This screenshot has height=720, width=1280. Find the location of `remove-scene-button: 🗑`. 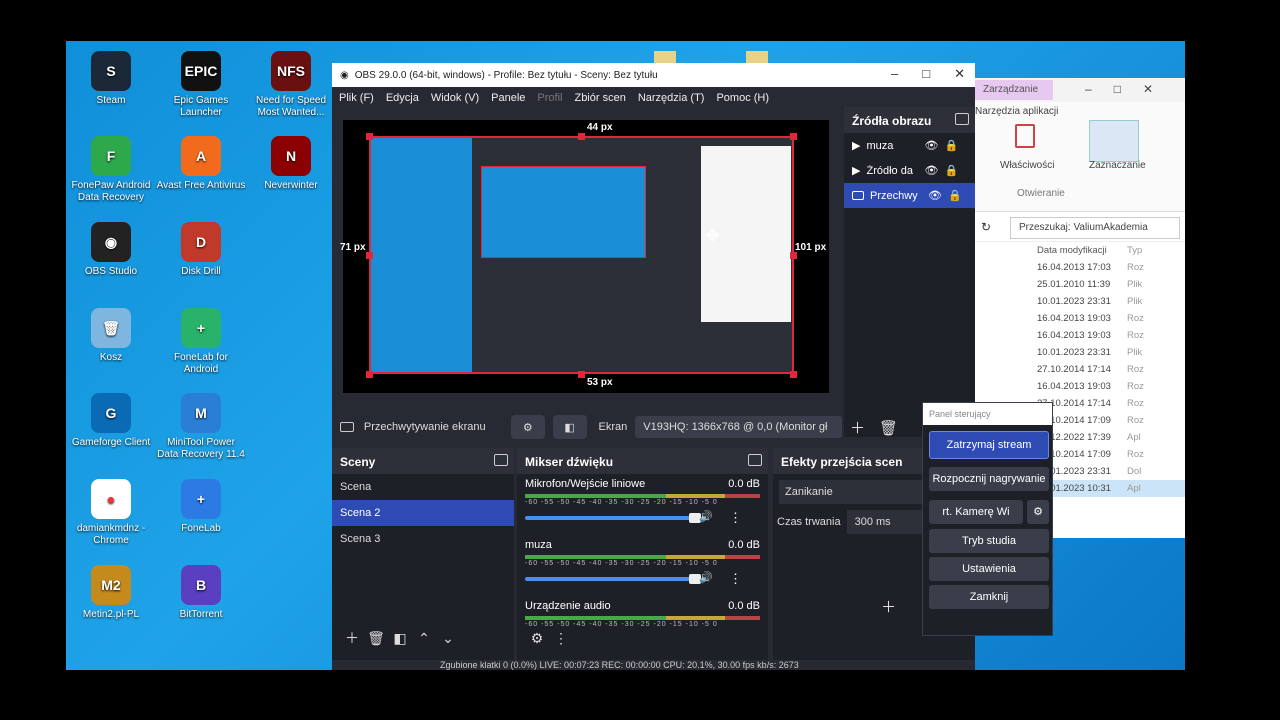

remove-scene-button: 🗑 is located at coordinates (376, 640).